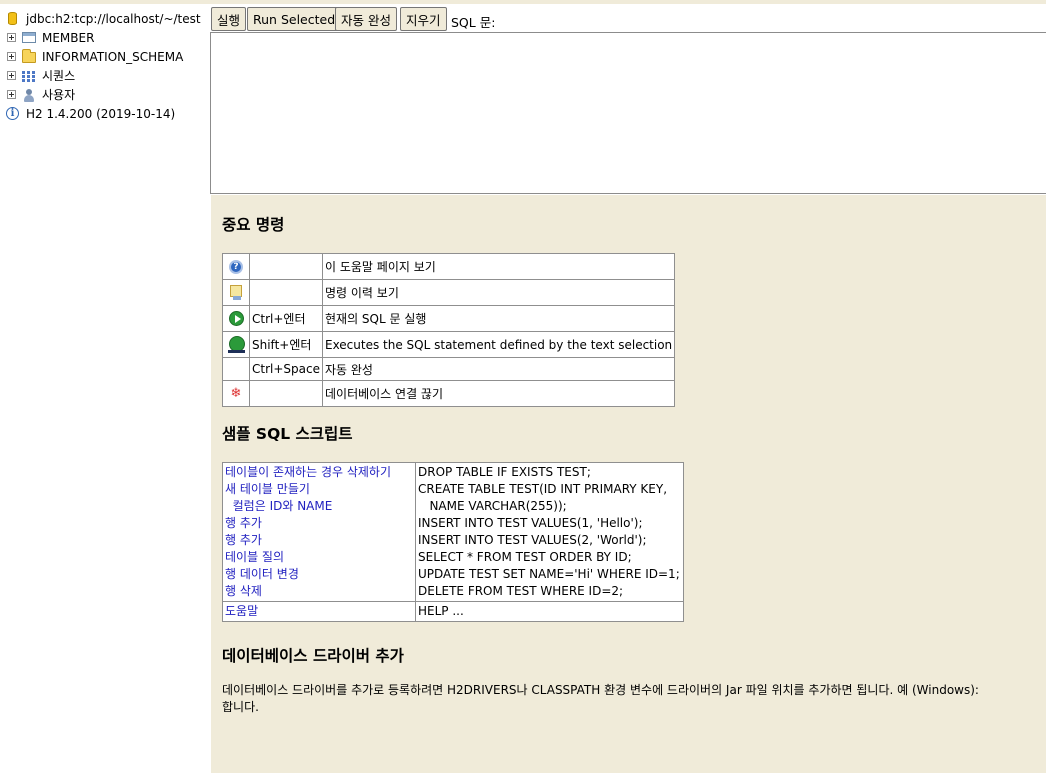 The height and width of the screenshot is (773, 1046). Describe the element at coordinates (530, 523) in the screenshot. I see `sample-sql: INSERT INTO TEST VALUES(1, 'Hello');` at that location.